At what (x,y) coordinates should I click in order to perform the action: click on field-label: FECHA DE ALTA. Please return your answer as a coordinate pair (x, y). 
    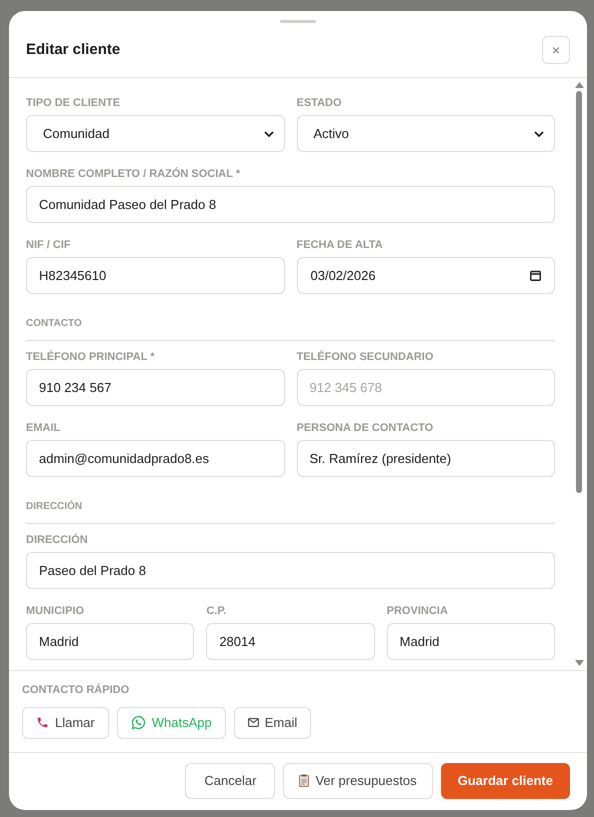
    Looking at the image, I should click on (339, 244).